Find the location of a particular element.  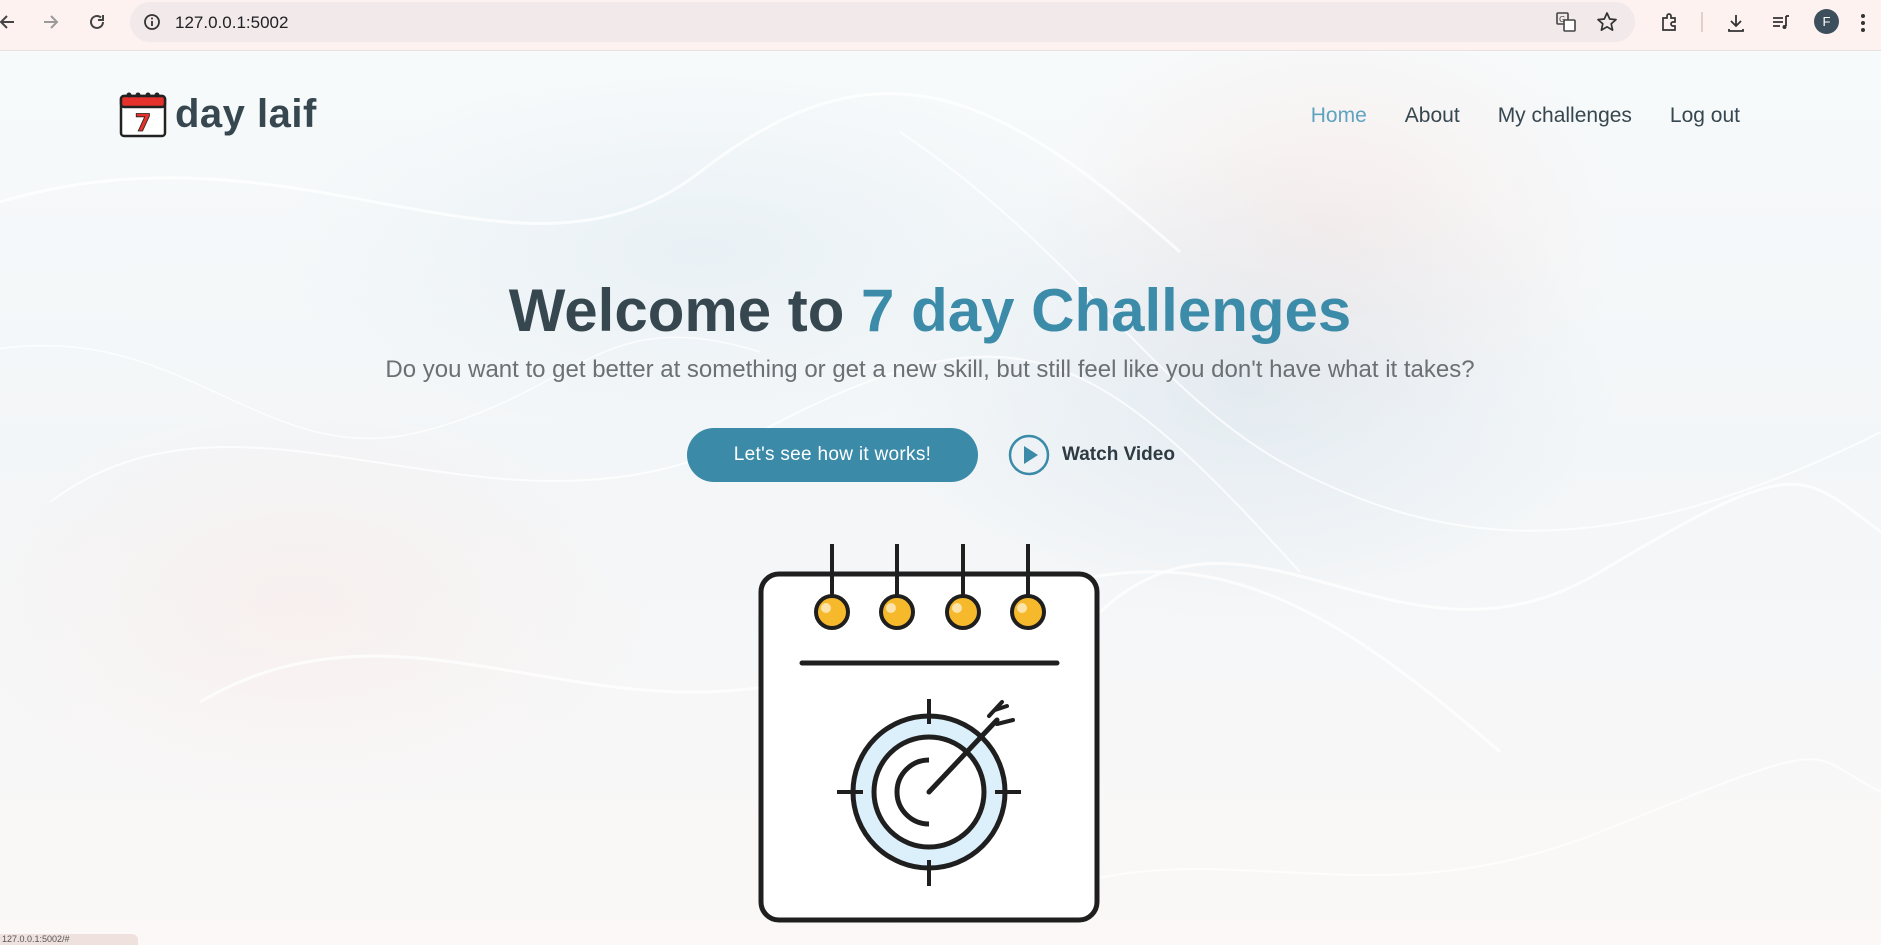

watch-video-label: Watch Video is located at coordinates (1118, 454).